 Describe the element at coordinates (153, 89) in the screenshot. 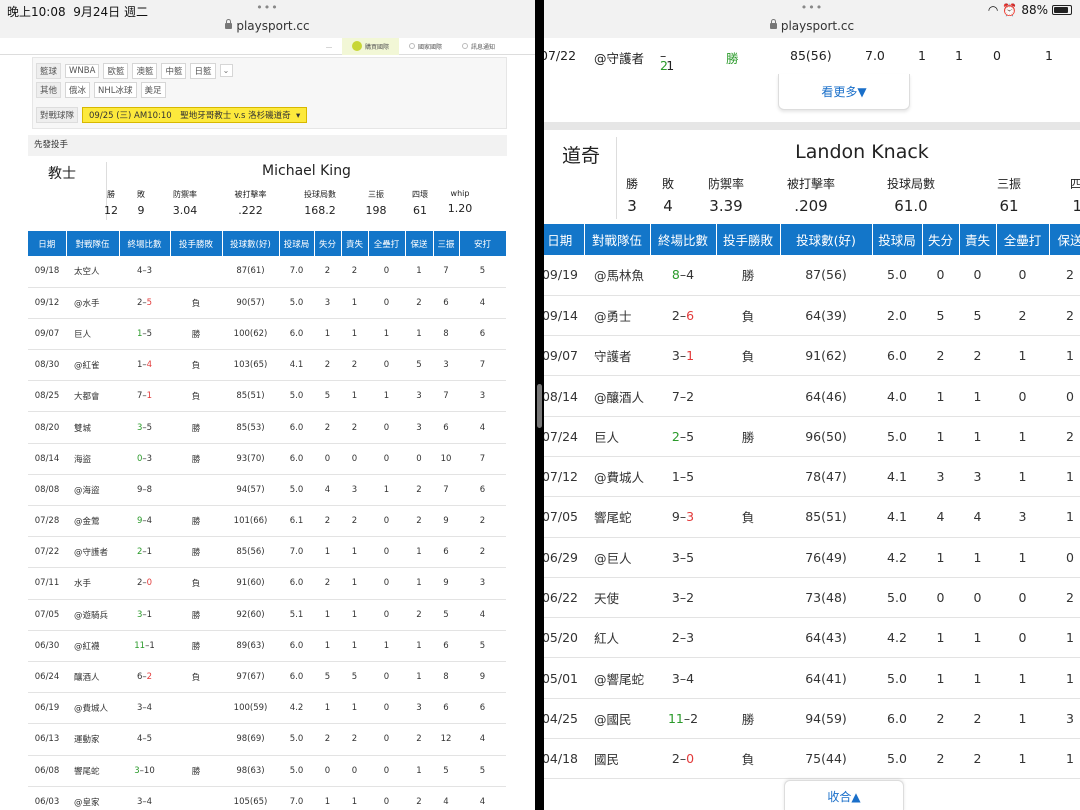

I see `chip-nfl: 美足` at that location.